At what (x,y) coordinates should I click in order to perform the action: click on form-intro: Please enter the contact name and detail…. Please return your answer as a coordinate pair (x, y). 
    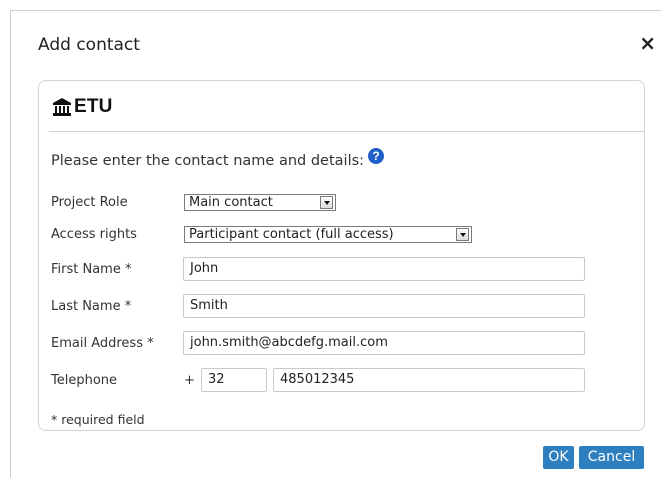
    Looking at the image, I should click on (218, 158).